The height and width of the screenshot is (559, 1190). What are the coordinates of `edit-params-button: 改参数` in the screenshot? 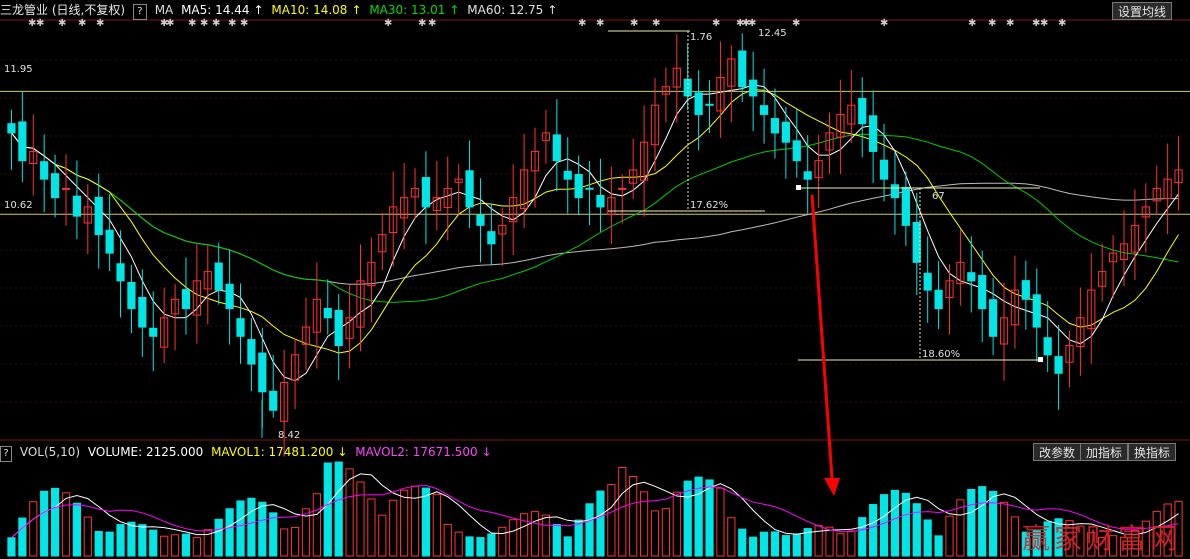 It's located at (1057, 452).